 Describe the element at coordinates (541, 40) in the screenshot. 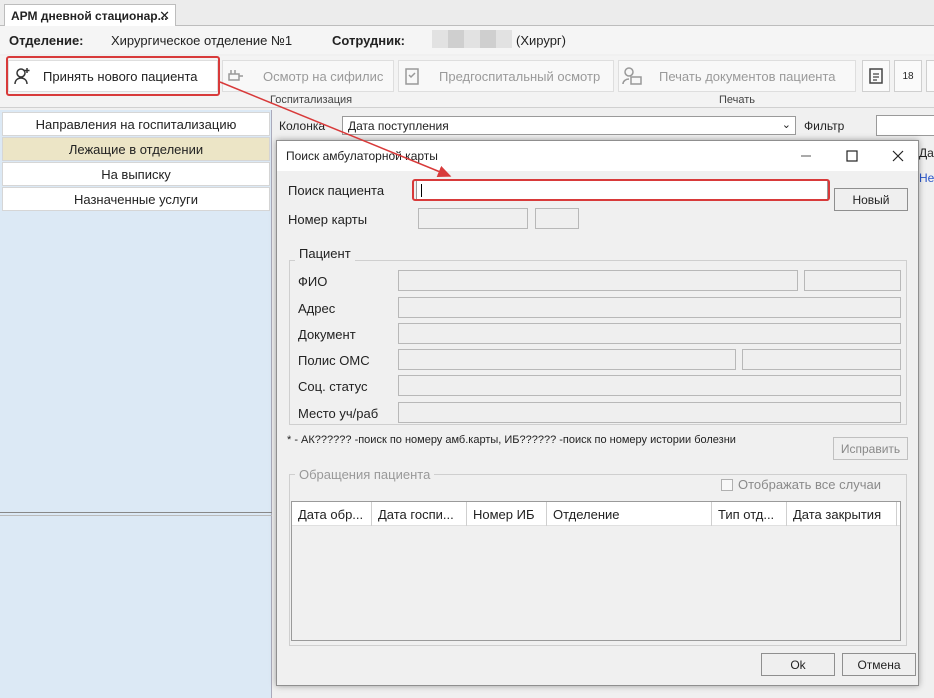

I see `employee-role: (Хирург)` at that location.